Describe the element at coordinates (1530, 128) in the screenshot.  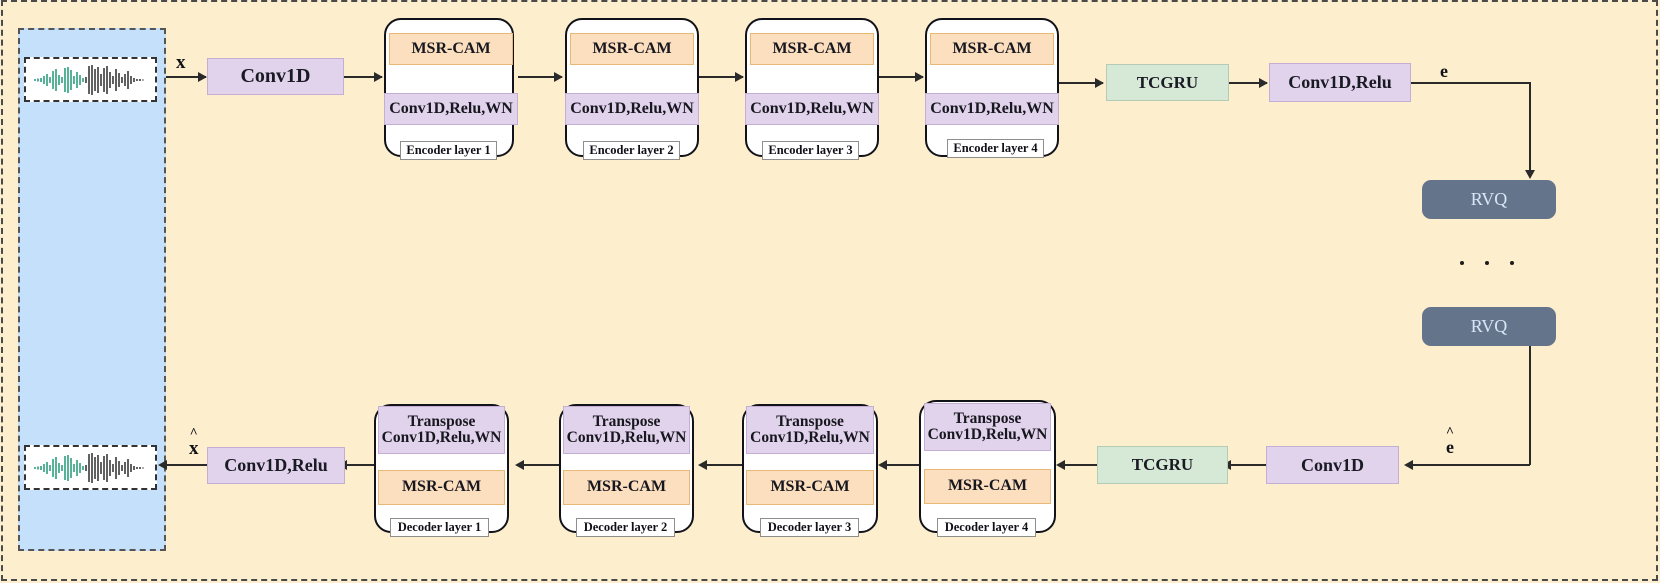
I see `connector-e-vertical` at that location.